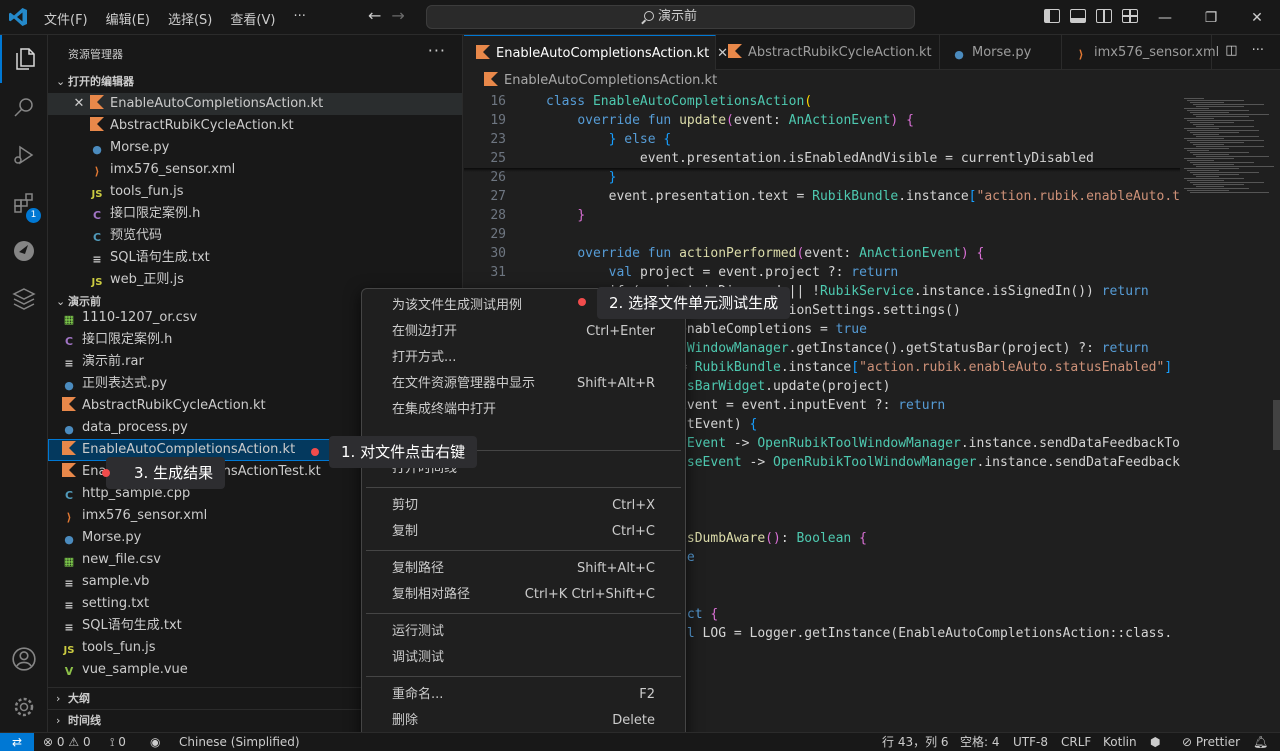  What do you see at coordinates (523, 532) in the screenshot?
I see `context-menu-item: 复制 Ctrl+C` at bounding box center [523, 532].